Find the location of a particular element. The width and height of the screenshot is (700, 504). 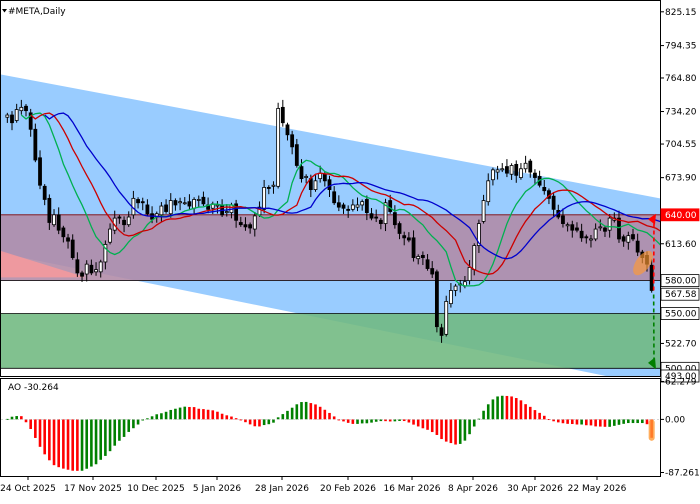

ao-highlight is located at coordinates (652, 429).